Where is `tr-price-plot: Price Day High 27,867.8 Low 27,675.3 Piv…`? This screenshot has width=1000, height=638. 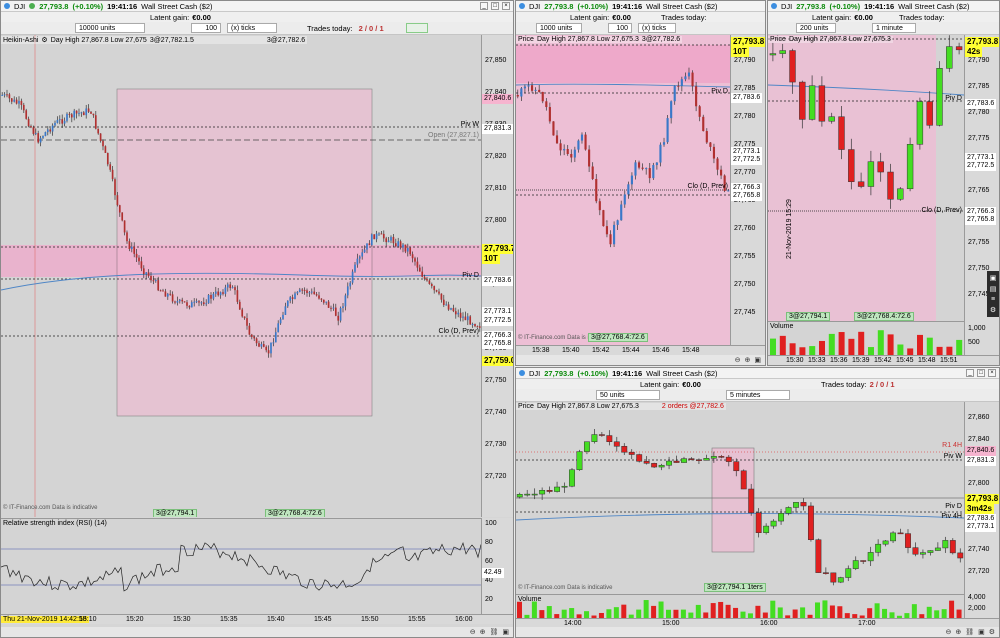 tr-price-plot: Price Day High 27,867.8 Low 27,675.3 Piv… is located at coordinates (866, 178).